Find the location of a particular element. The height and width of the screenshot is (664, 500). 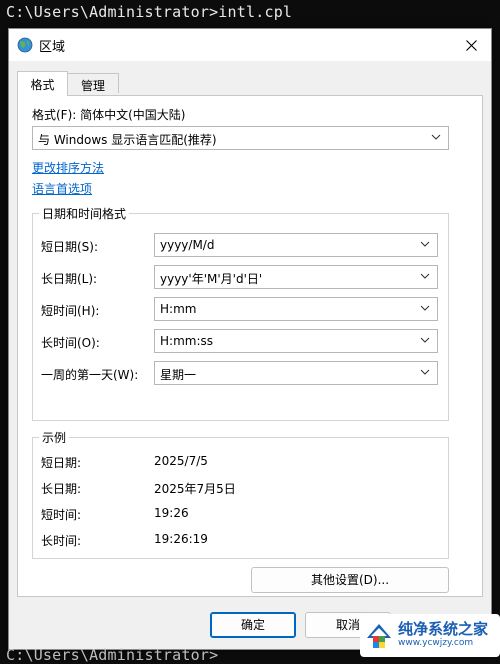

watermark-logo-icon is located at coordinates (379, 636).